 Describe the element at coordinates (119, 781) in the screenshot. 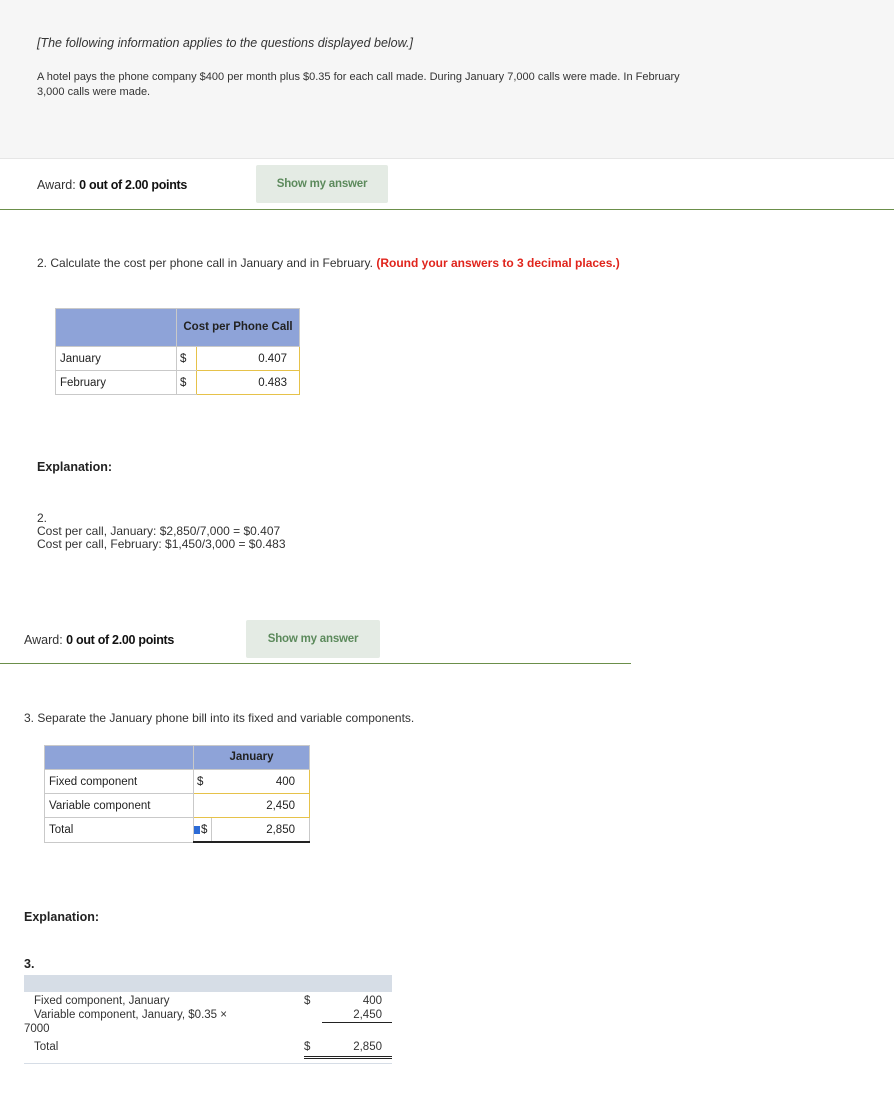

I see `row-label-fixed: Fixed component` at that location.